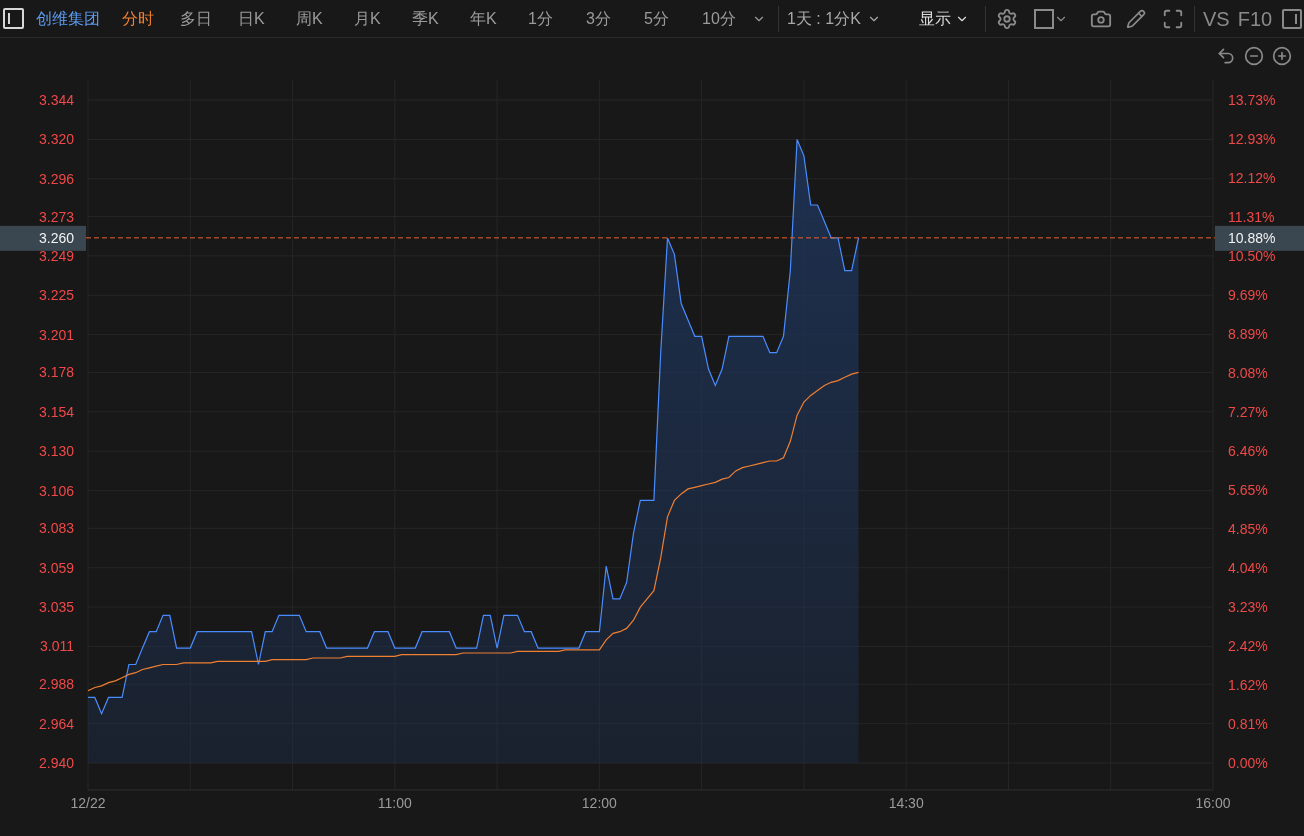 The width and height of the screenshot is (1304, 836). What do you see at coordinates (57, 646) in the screenshot?
I see `price-axis-label: 3.011` at bounding box center [57, 646].